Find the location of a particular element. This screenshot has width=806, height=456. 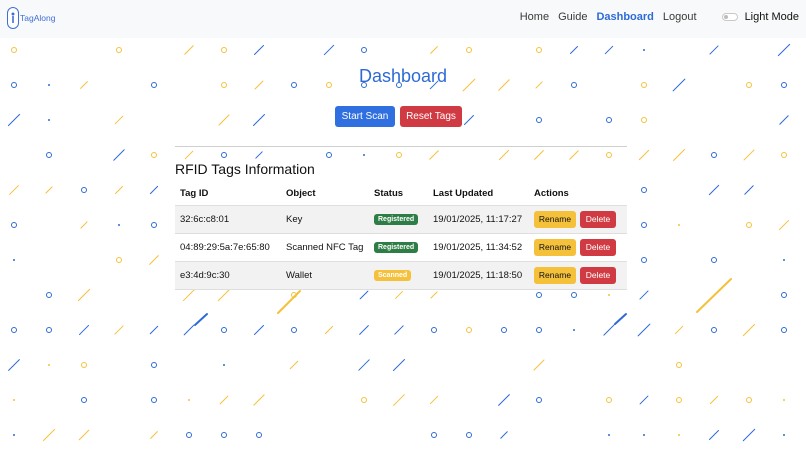

cell-object: Key is located at coordinates (325, 218).